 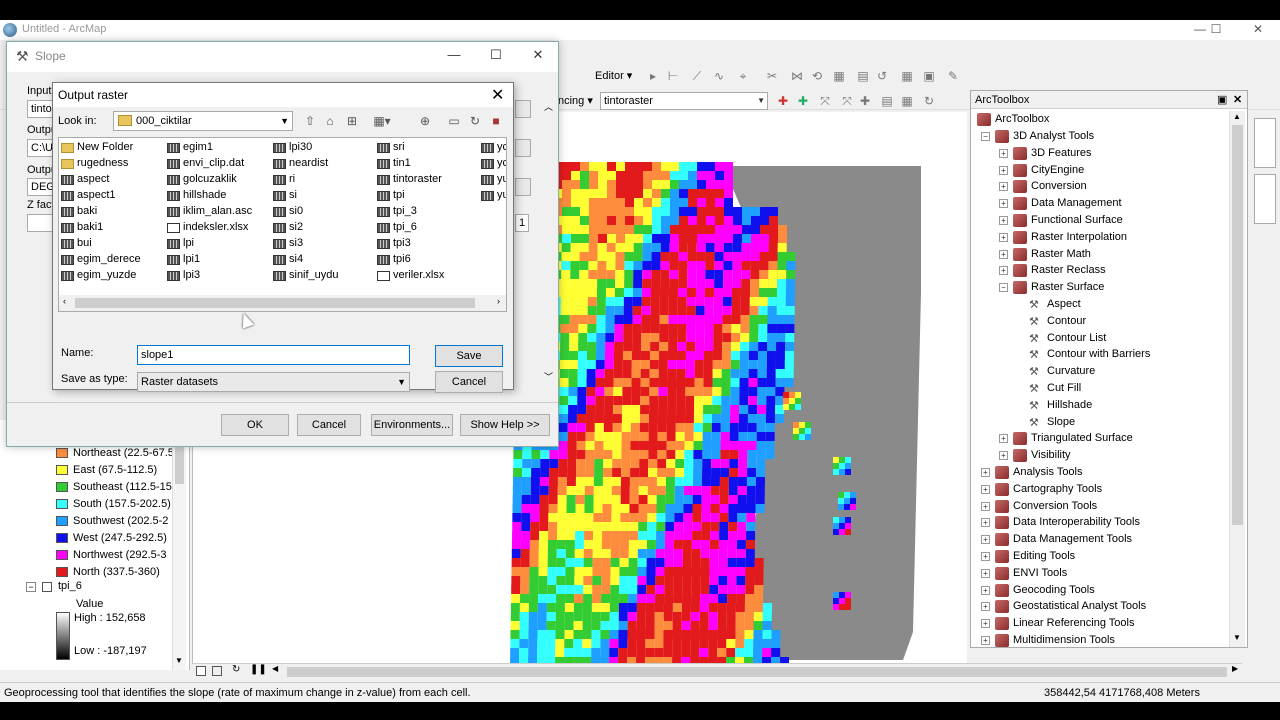 What do you see at coordinates (772, 76) in the screenshot?
I see `cut-icon: ✂` at bounding box center [772, 76].